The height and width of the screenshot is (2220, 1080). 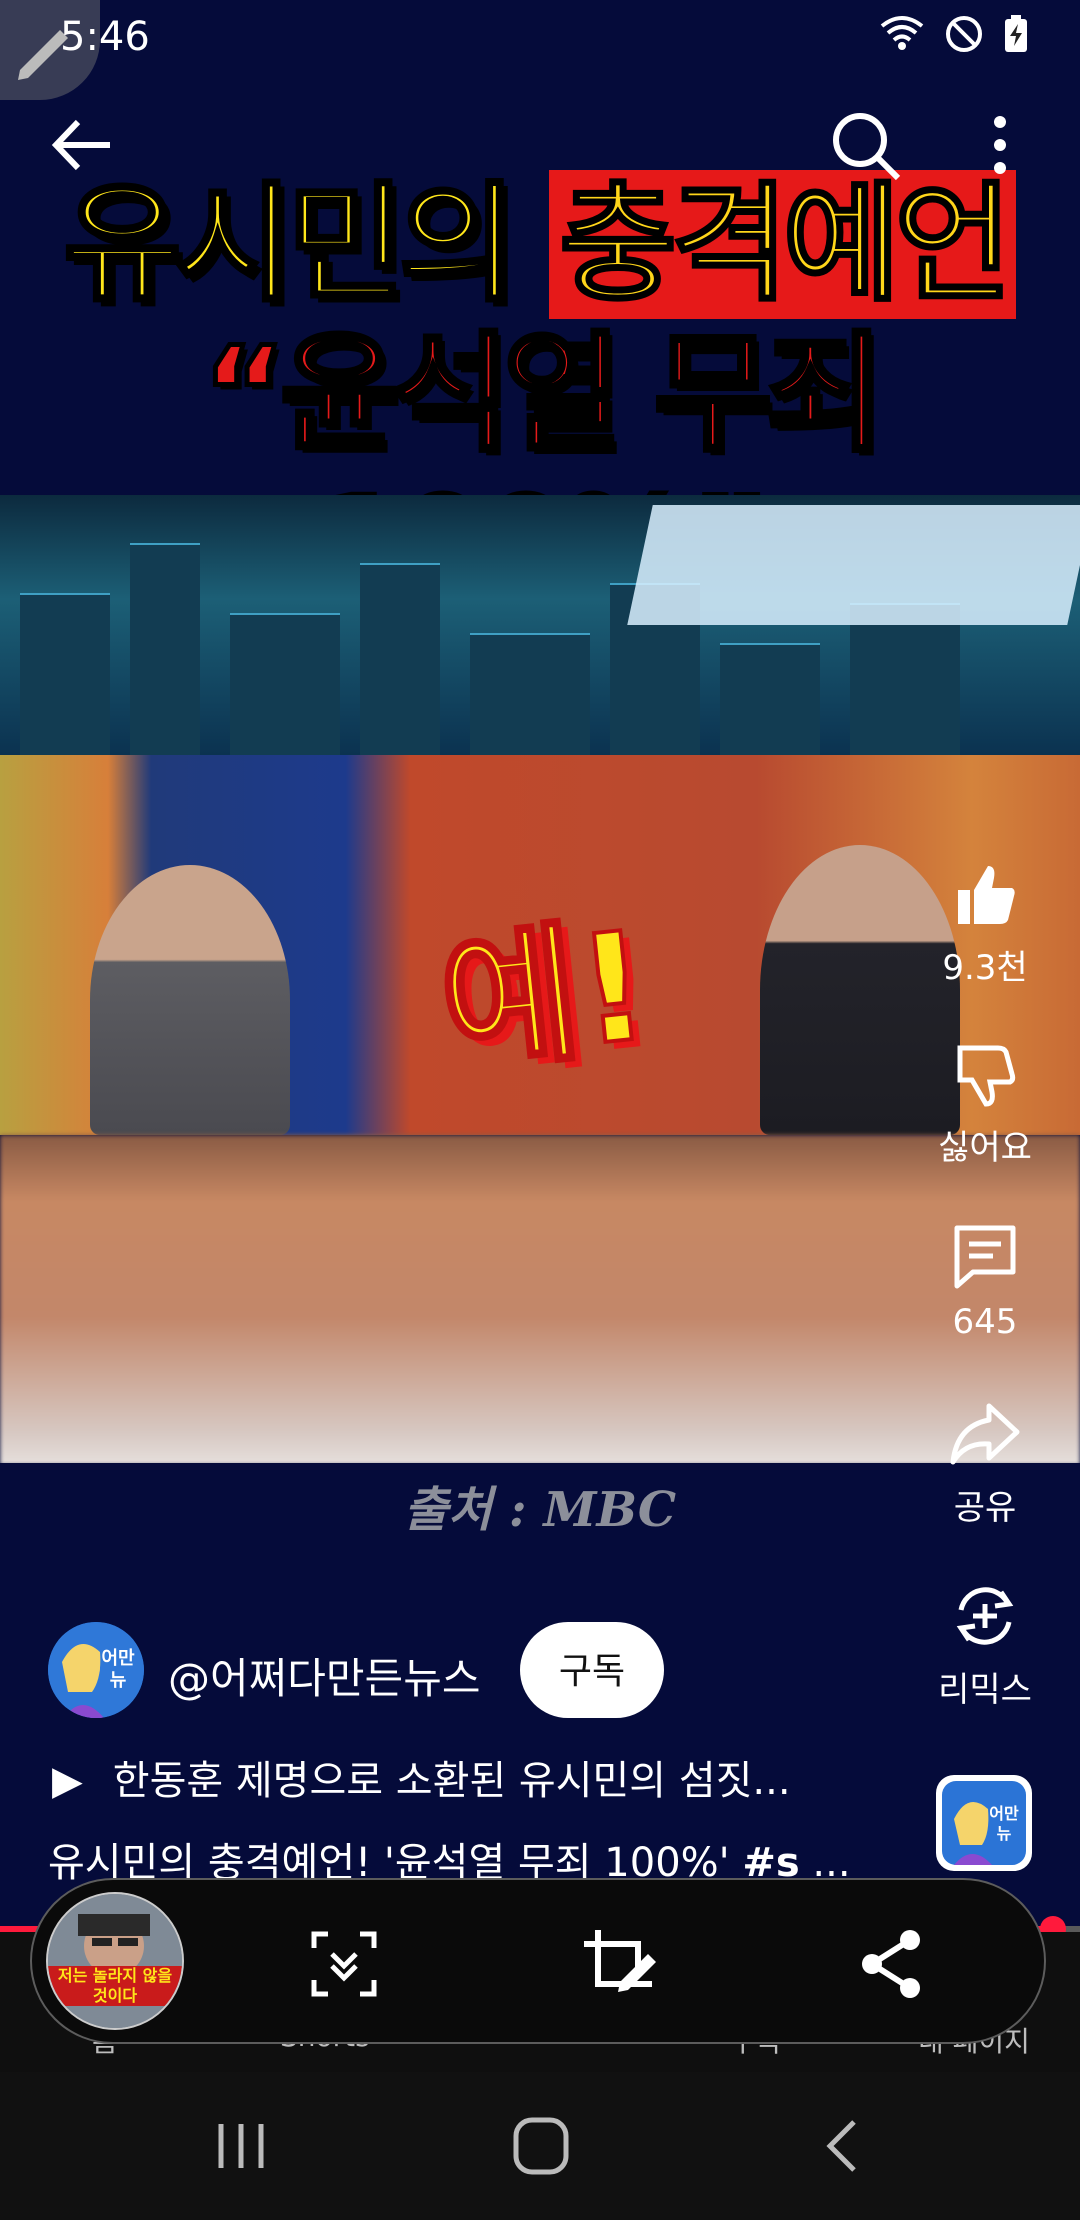 I want to click on share-action-button: 공유, so click(x=985, y=1464).